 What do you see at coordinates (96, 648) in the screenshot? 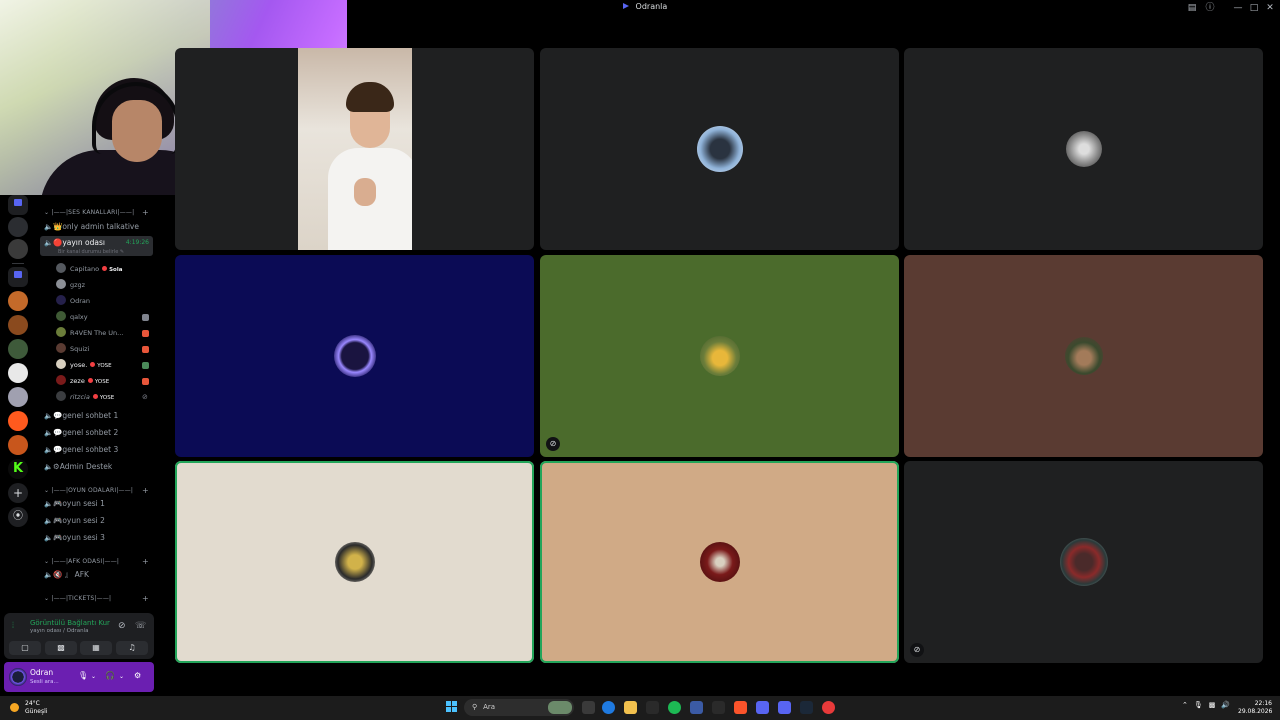
I see `activities-button: ▦` at bounding box center [96, 648].